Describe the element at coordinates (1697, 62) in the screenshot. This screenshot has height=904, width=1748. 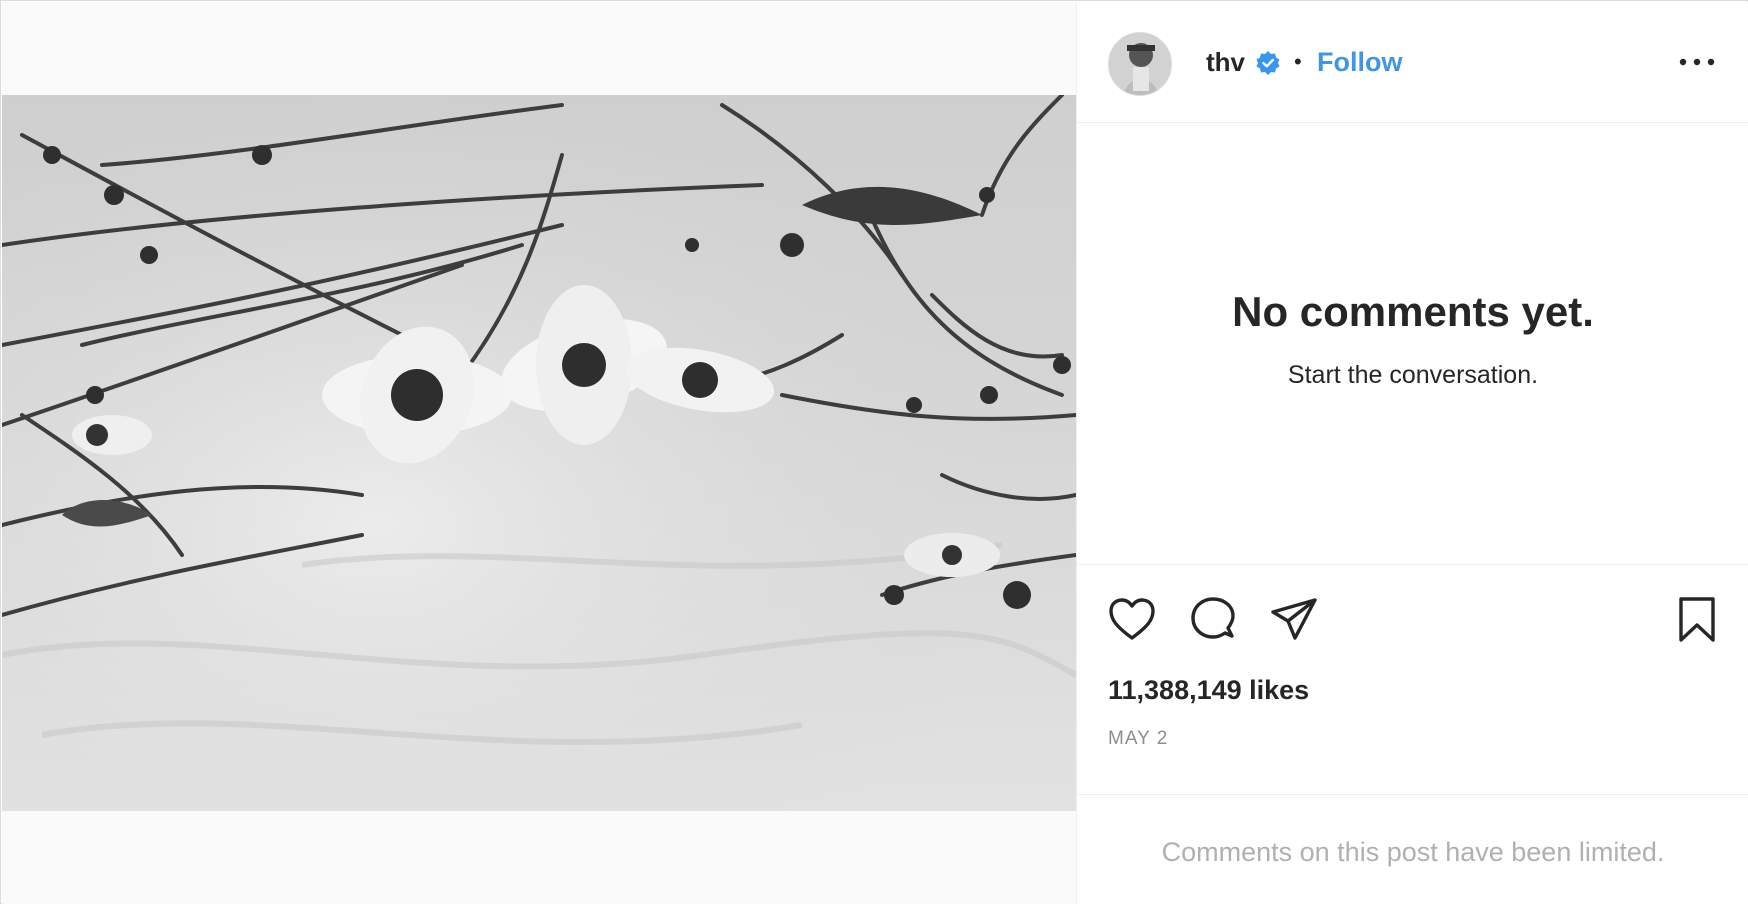
I see `more-options-icon` at that location.